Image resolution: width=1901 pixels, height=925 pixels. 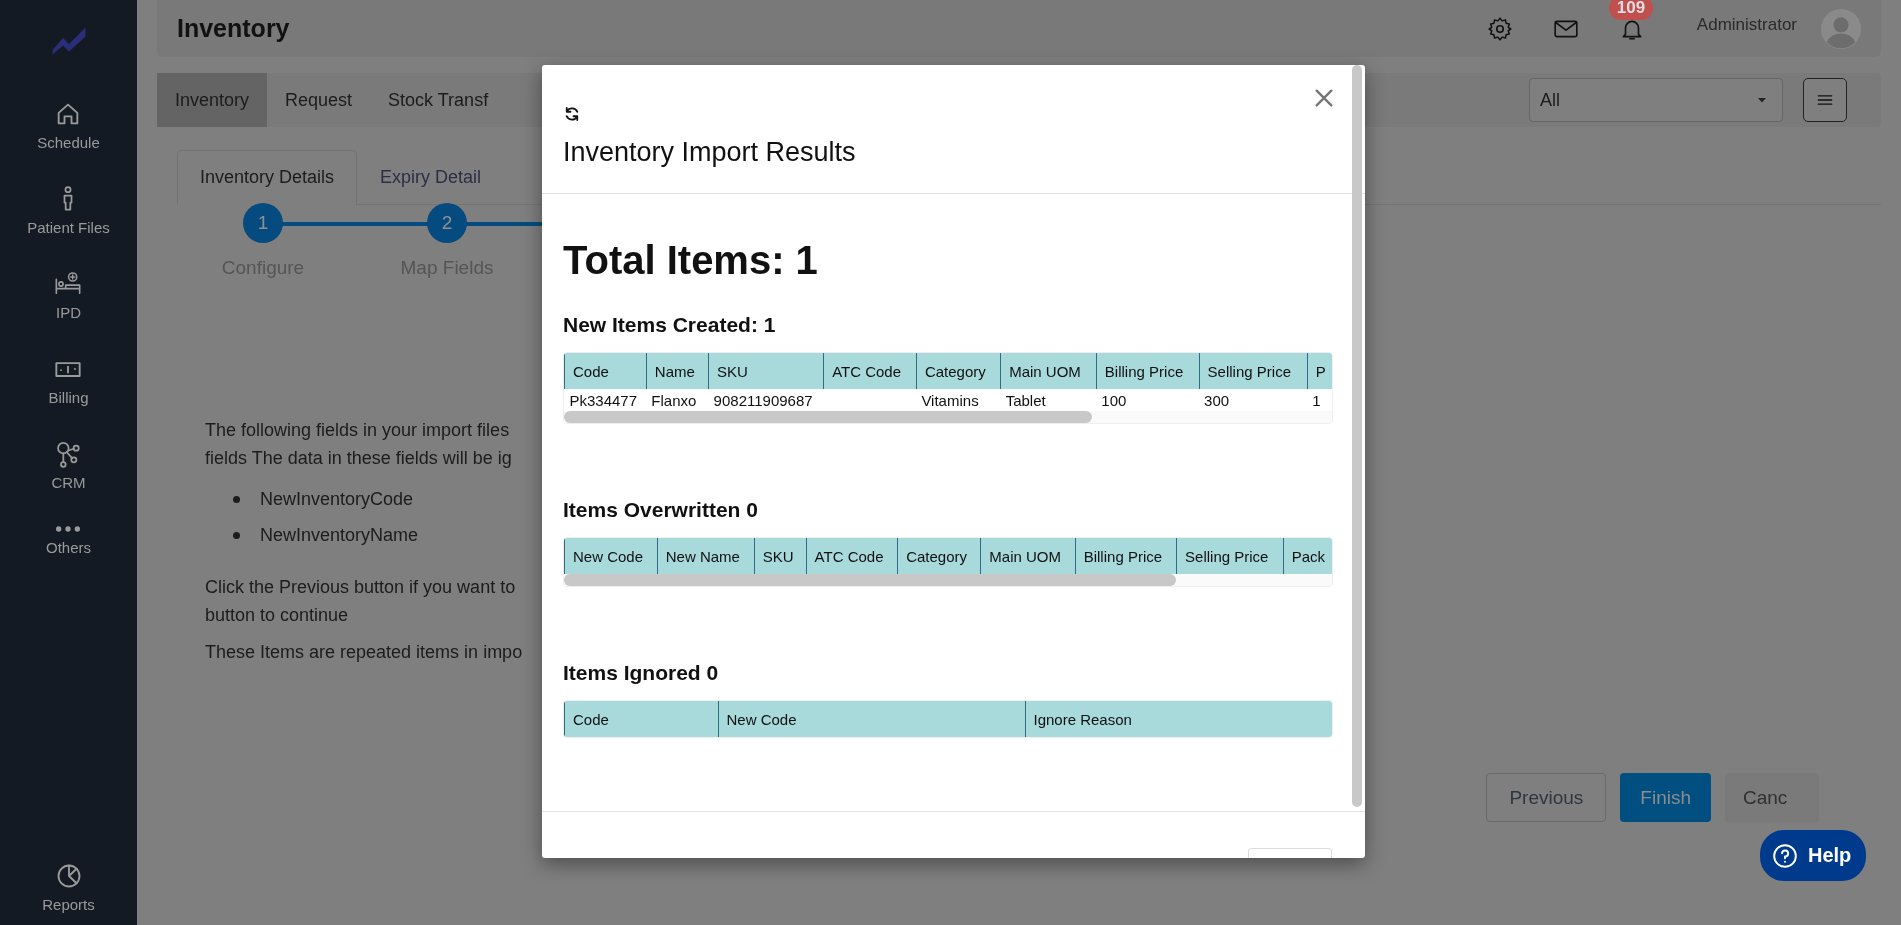 I want to click on section-heading: Items Ignored 0, so click(x=641, y=673).